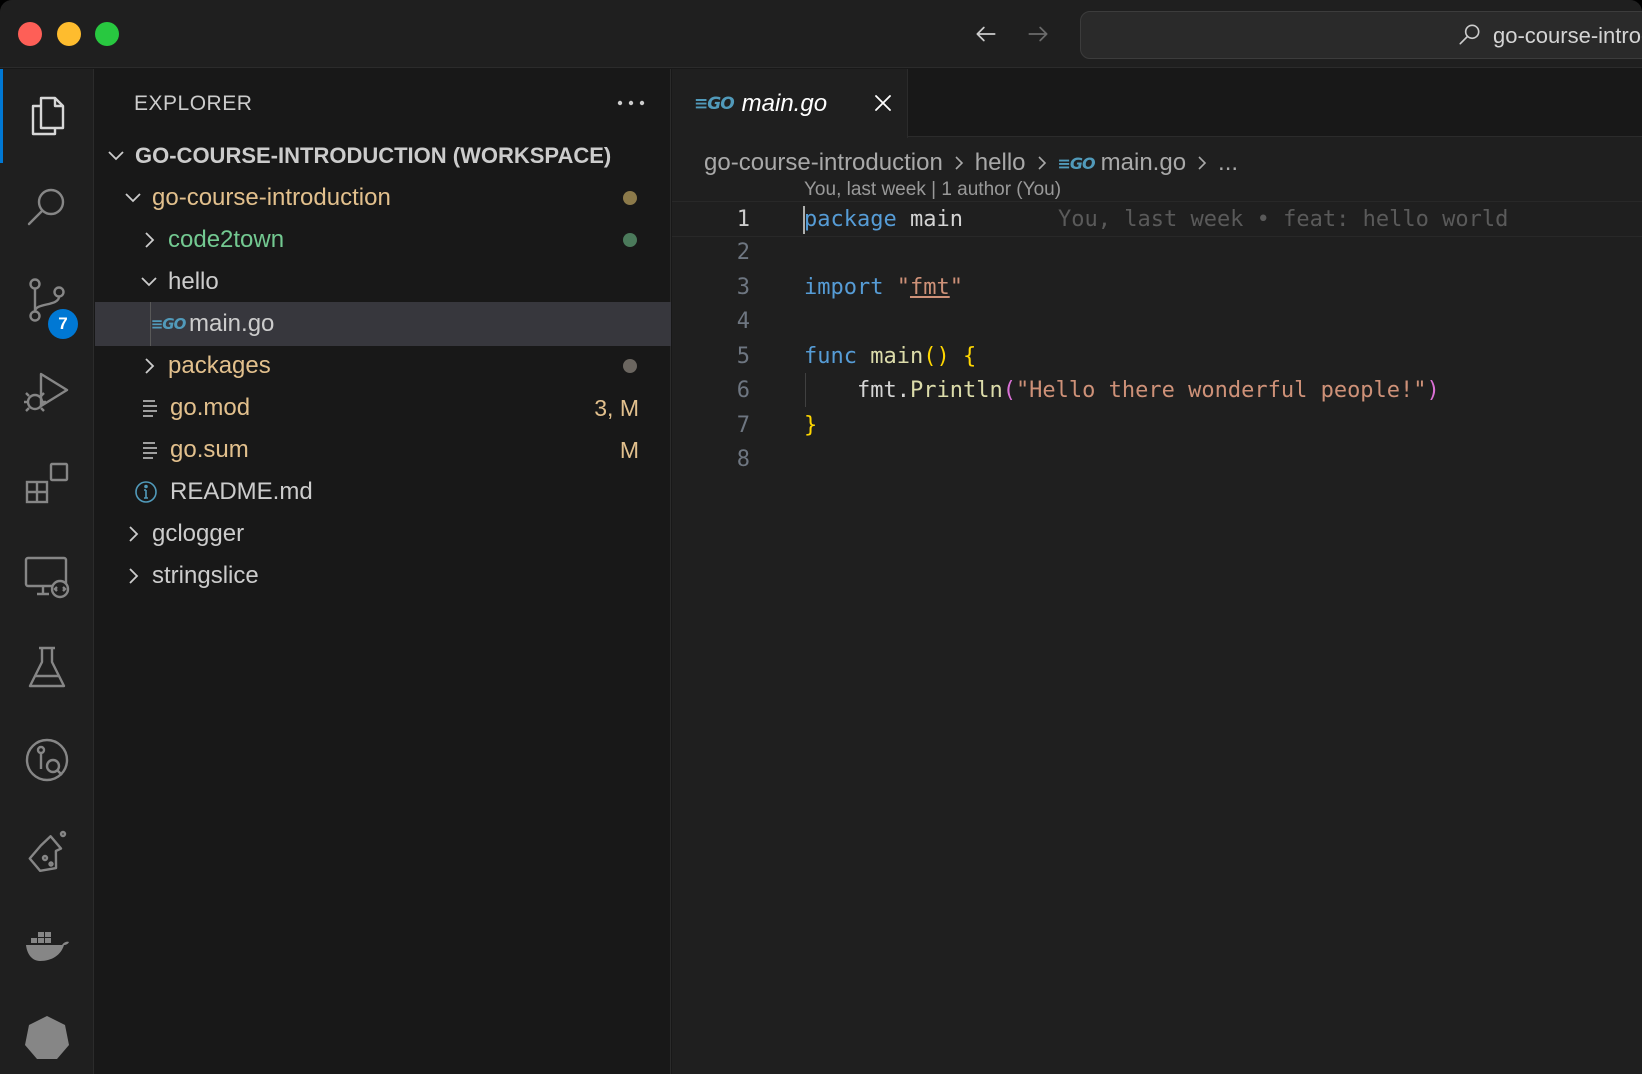 This screenshot has width=1642, height=1074. Describe the element at coordinates (219, 365) in the screenshot. I see `tree-item-label: packages` at that location.